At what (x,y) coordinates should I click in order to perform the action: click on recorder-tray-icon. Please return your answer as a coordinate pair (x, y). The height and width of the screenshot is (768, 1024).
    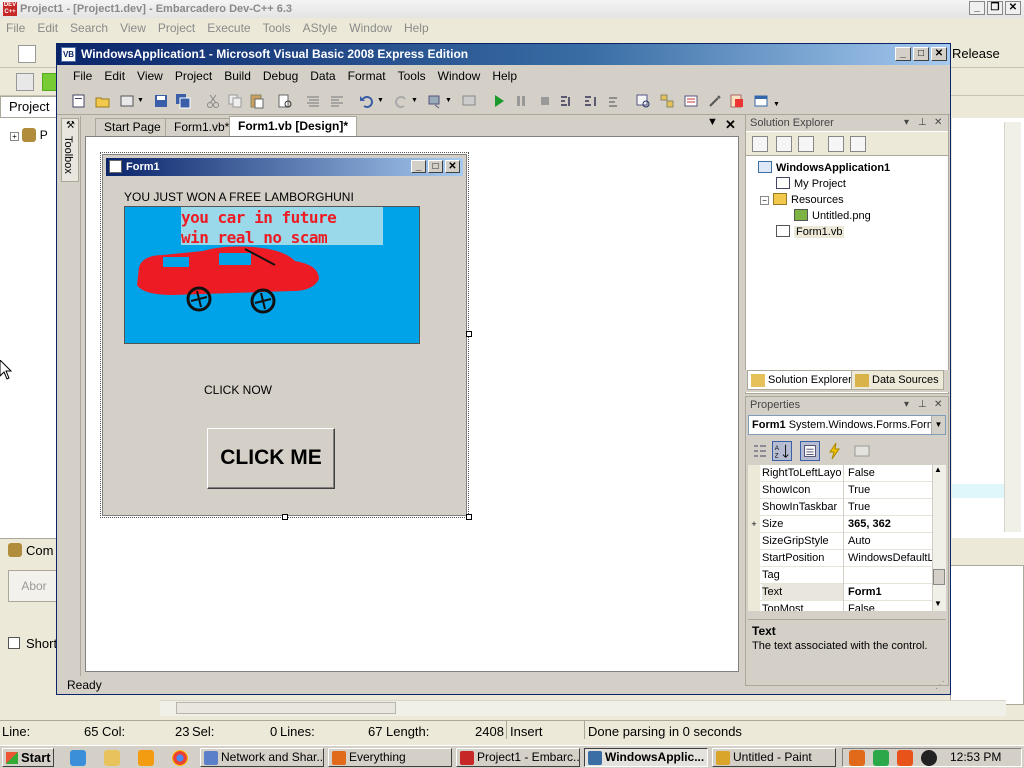
    Looking at the image, I should click on (929, 758).